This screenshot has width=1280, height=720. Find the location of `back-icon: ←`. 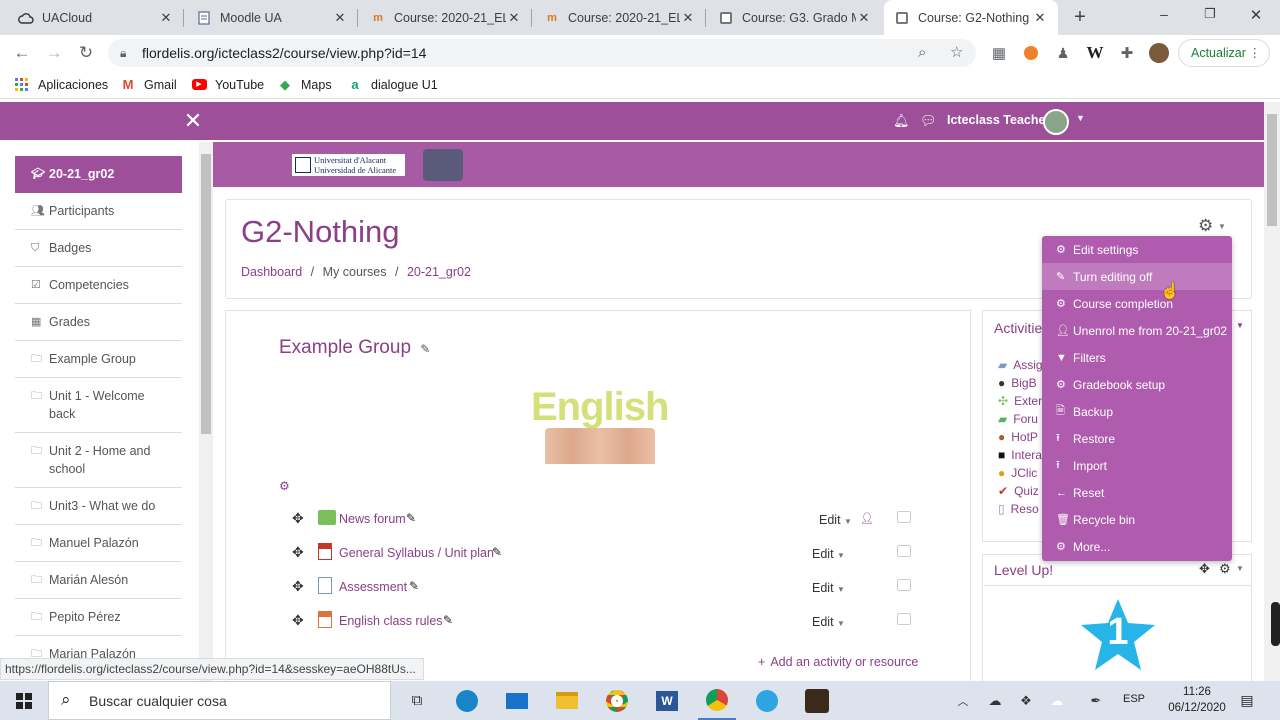

back-icon: ← is located at coordinates (22, 53).